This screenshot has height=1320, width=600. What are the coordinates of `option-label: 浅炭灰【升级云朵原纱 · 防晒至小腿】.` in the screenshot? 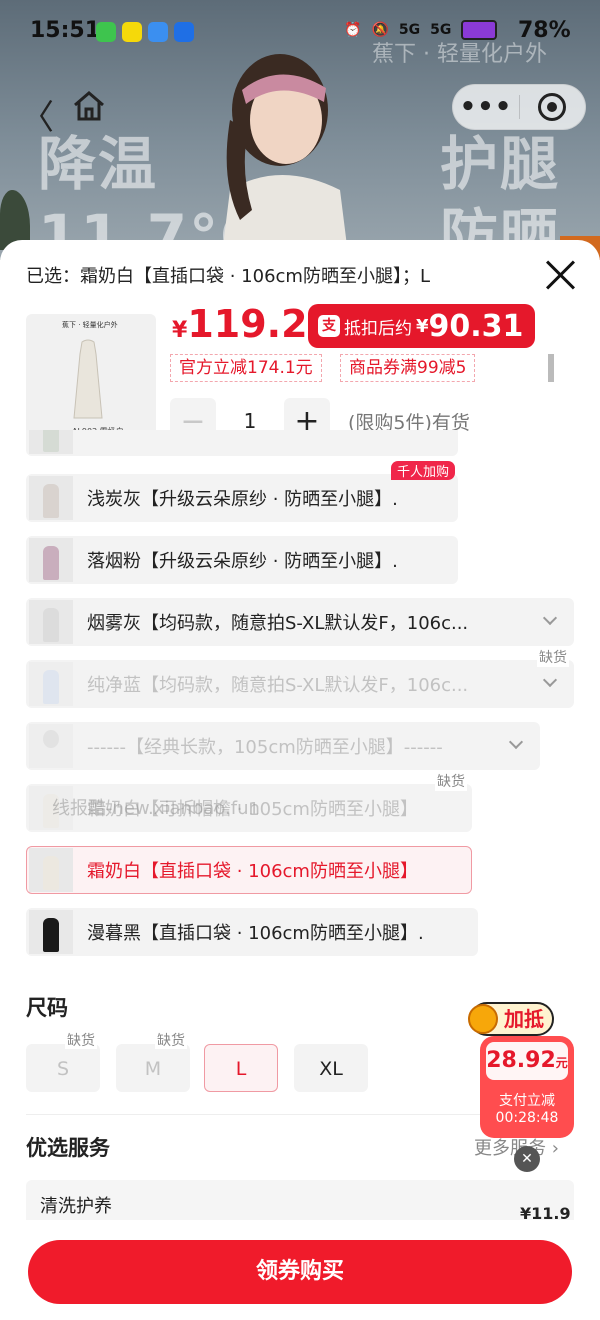 It's located at (242, 499).